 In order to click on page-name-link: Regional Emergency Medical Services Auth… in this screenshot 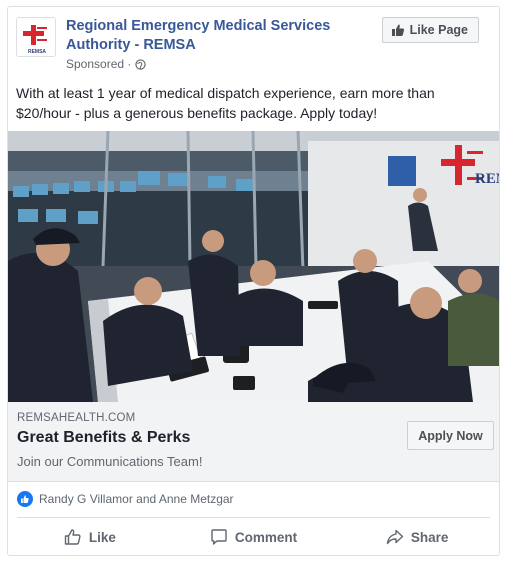, I will do `click(216, 36)`.